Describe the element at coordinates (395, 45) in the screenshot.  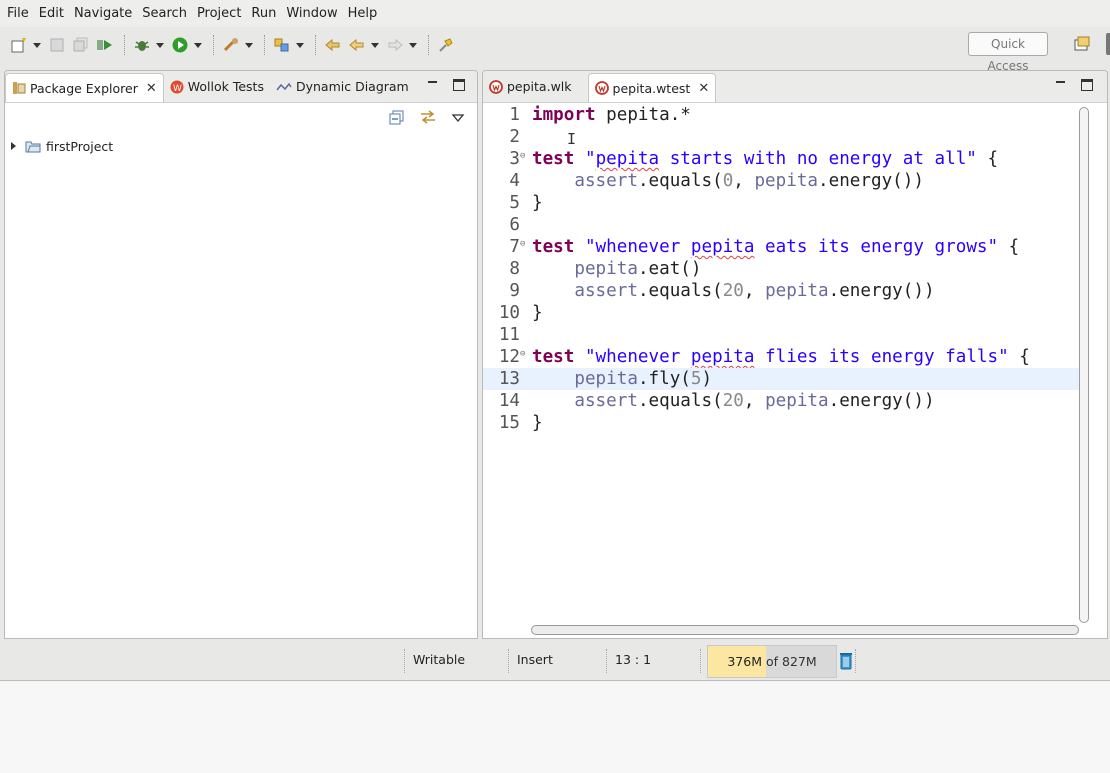
I see `forward-icon` at that location.